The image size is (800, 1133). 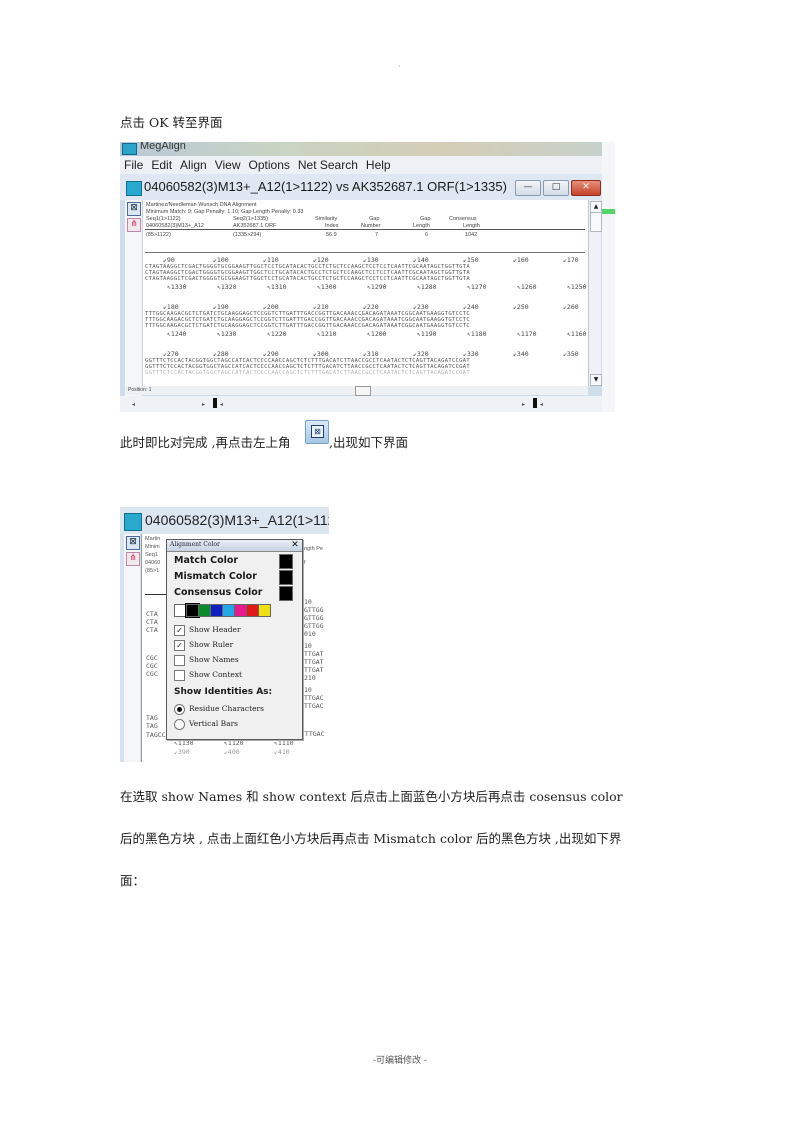 I want to click on alignment-color-icon-inline: ⊠, so click(x=317, y=432).